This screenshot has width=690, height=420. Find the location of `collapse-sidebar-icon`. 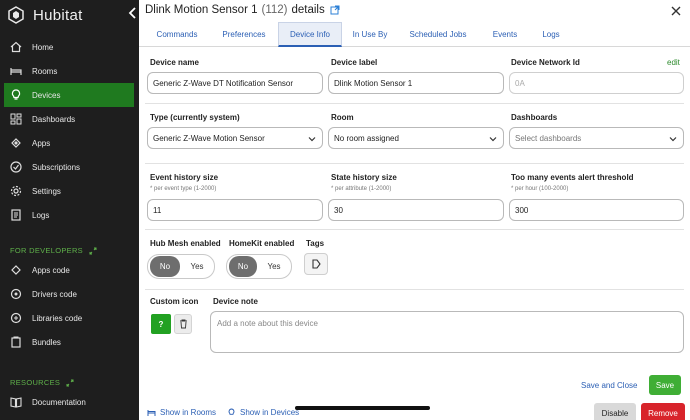

collapse-sidebar-icon is located at coordinates (133, 13).